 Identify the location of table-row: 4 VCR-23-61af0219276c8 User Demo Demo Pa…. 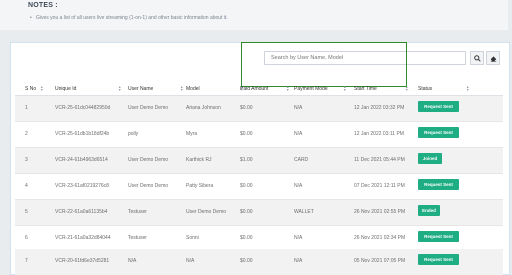
(259, 187).